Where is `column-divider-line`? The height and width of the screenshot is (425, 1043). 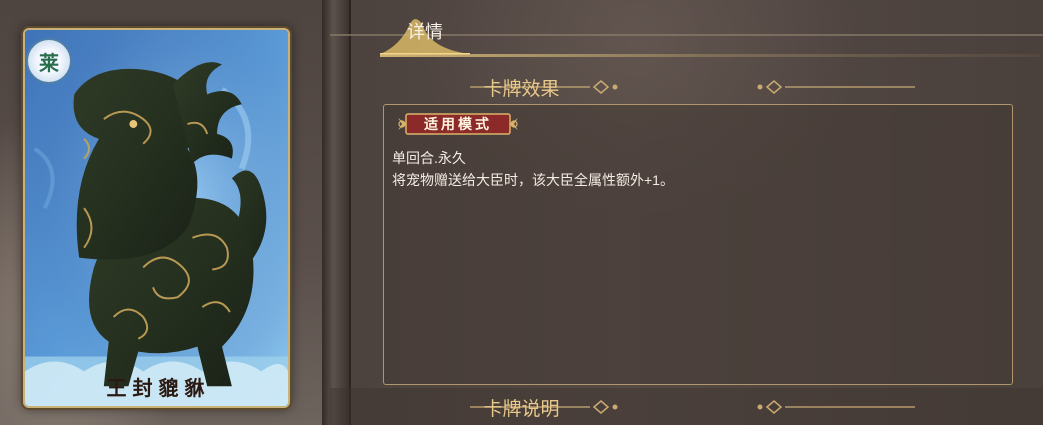 column-divider-line is located at coordinates (350, 212).